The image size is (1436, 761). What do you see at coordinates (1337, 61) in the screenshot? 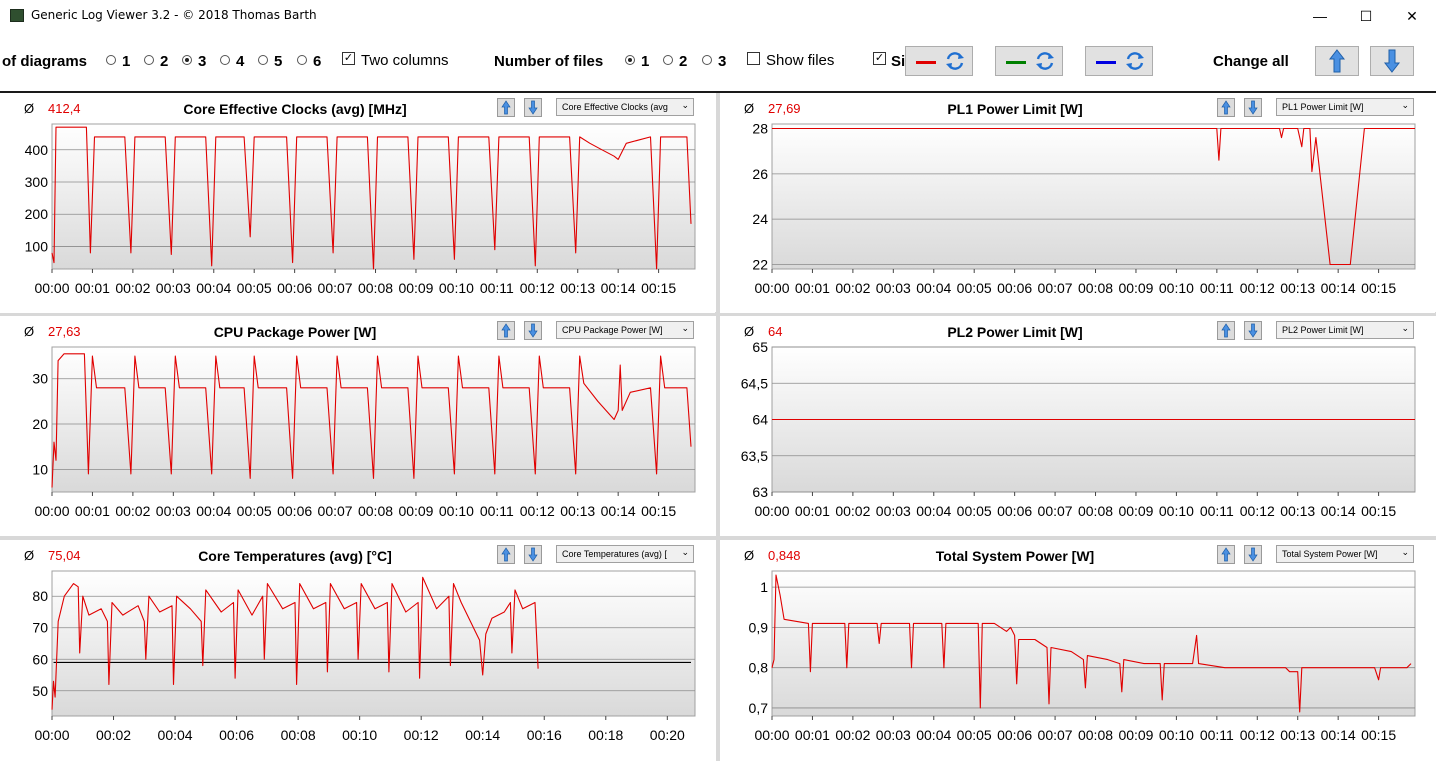
I see `change-all-up-button` at bounding box center [1337, 61].